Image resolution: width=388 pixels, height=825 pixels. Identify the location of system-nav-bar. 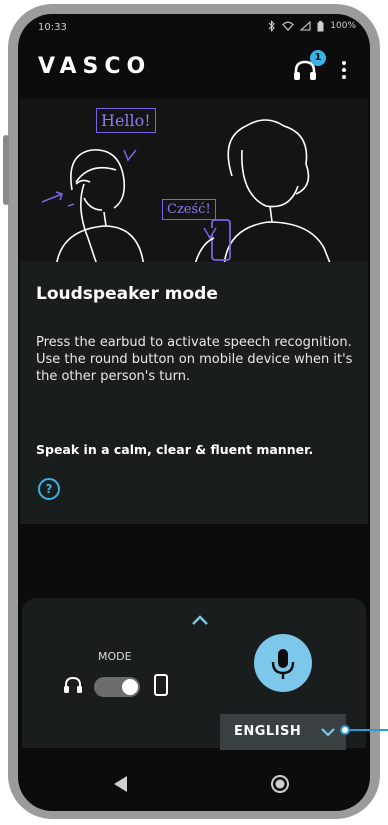
(194, 786).